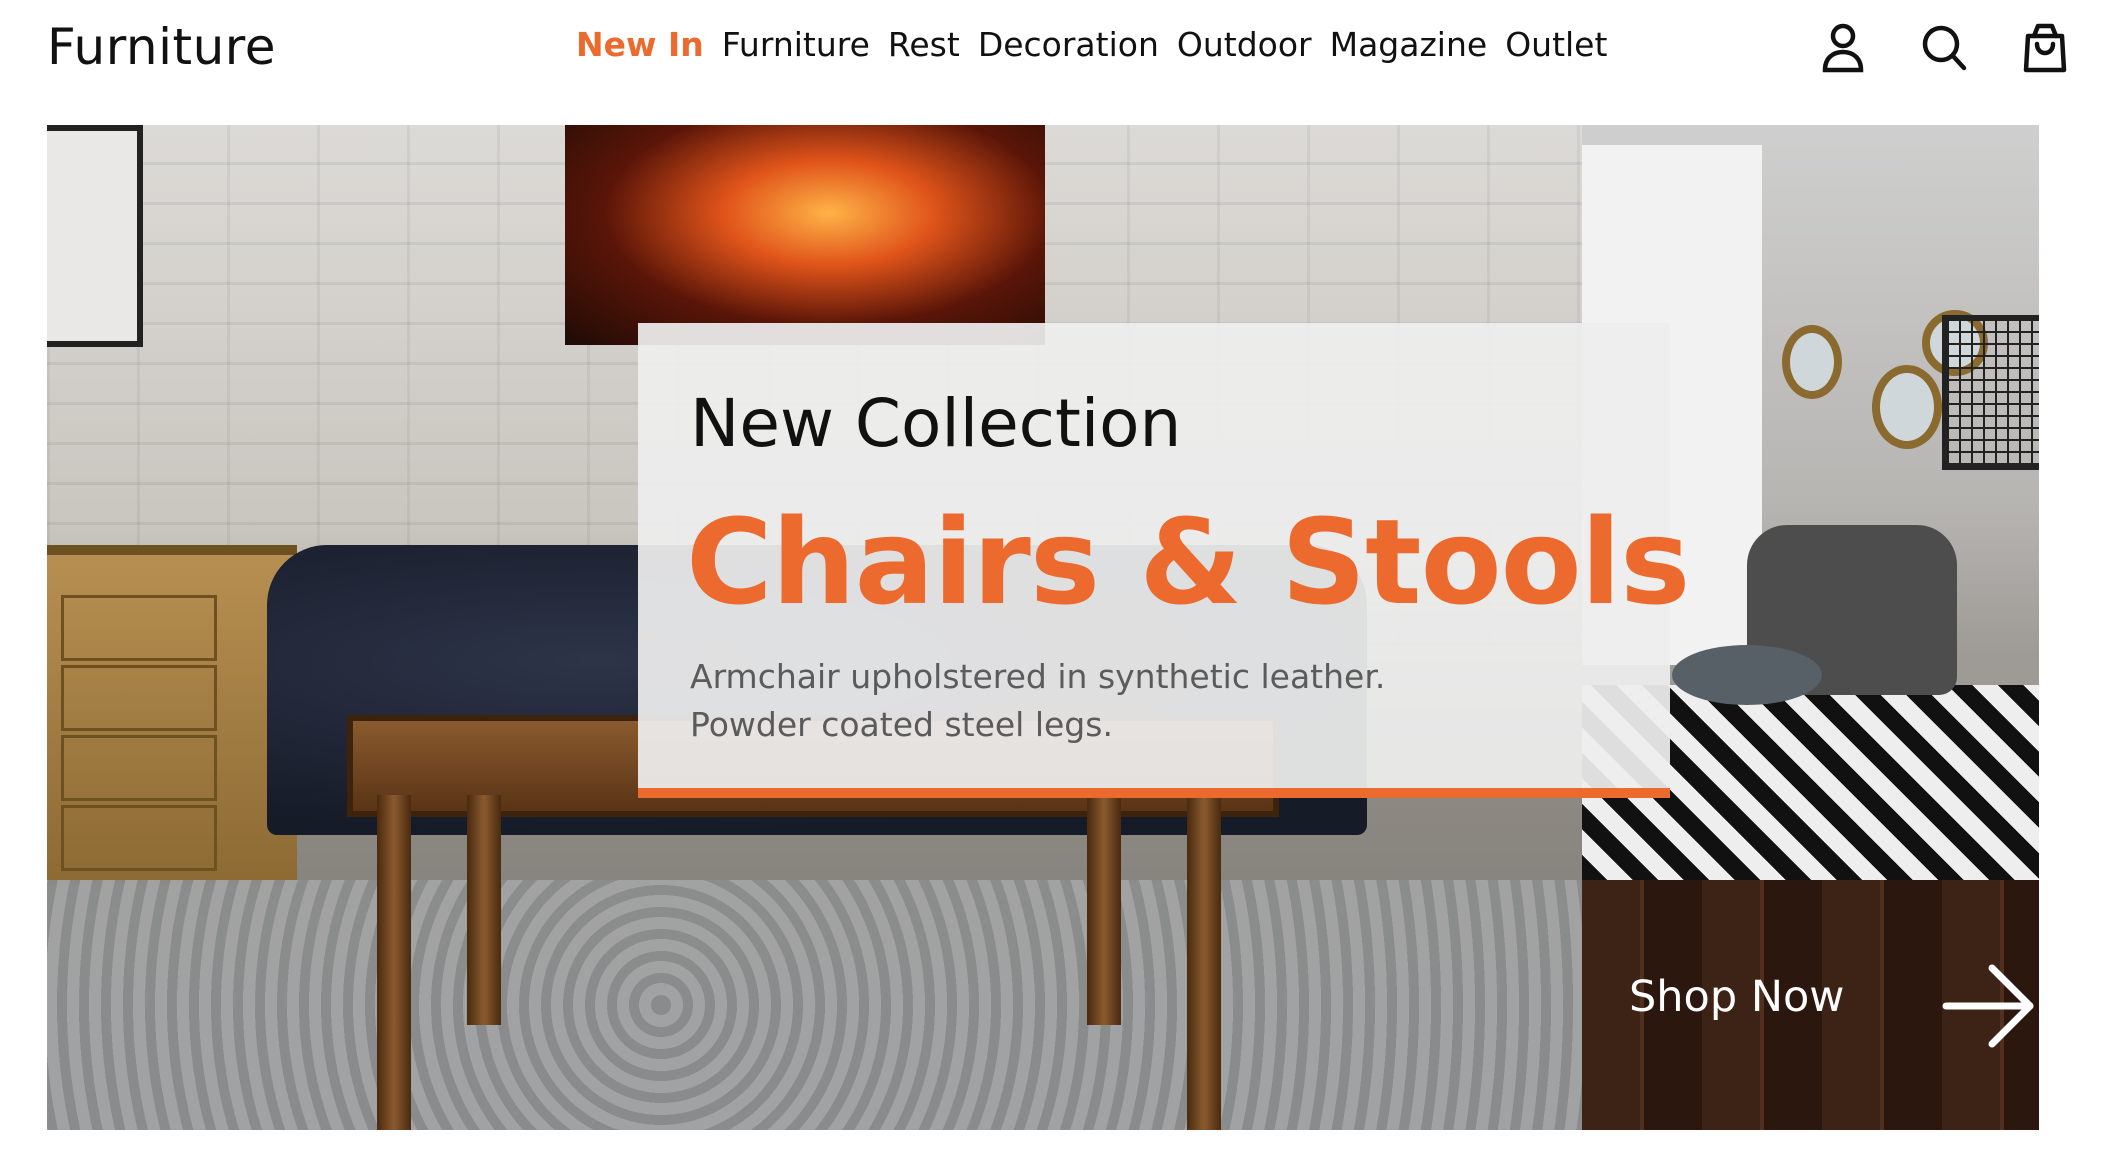 Image resolution: width=2126 pixels, height=1168 pixels. Describe the element at coordinates (172, 715) in the screenshot. I see `dresser` at that location.